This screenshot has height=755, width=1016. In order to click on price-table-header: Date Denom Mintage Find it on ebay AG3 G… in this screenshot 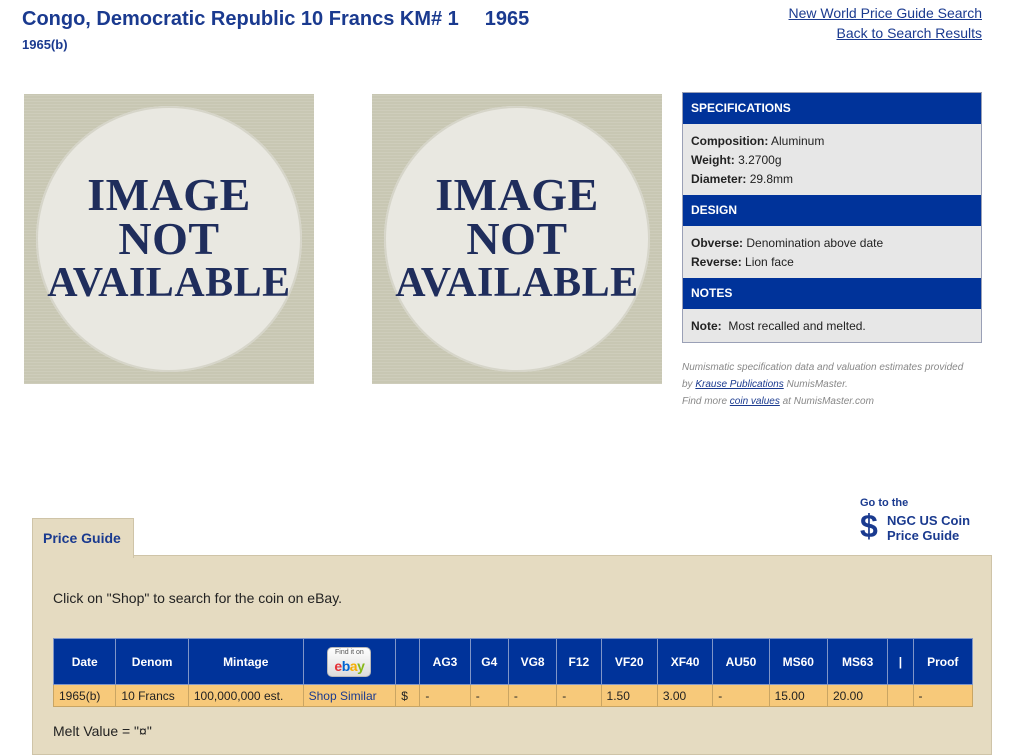, I will do `click(513, 661)`.